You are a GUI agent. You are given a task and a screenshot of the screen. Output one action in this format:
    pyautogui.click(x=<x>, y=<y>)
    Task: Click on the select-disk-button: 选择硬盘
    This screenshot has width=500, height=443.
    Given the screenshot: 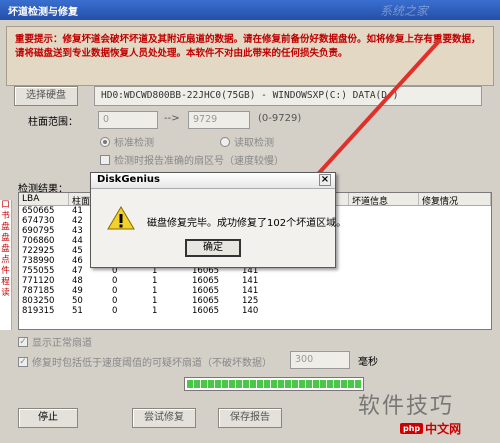 What is the action you would take?
    pyautogui.click(x=46, y=96)
    